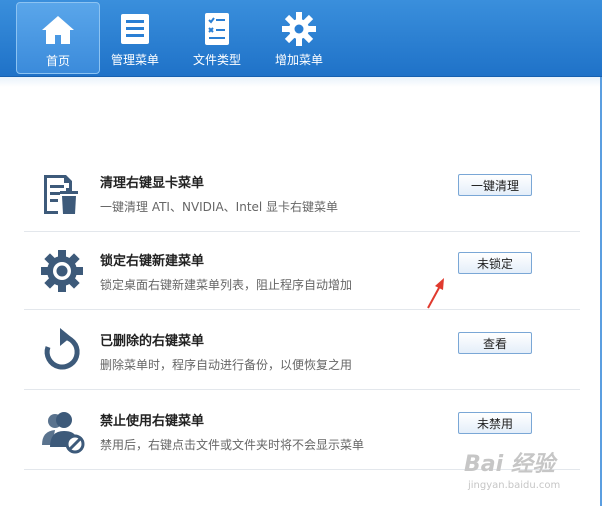 This screenshot has height=506, width=602. I want to click on toolbar-file-type-label: 文件类型, so click(216, 60).